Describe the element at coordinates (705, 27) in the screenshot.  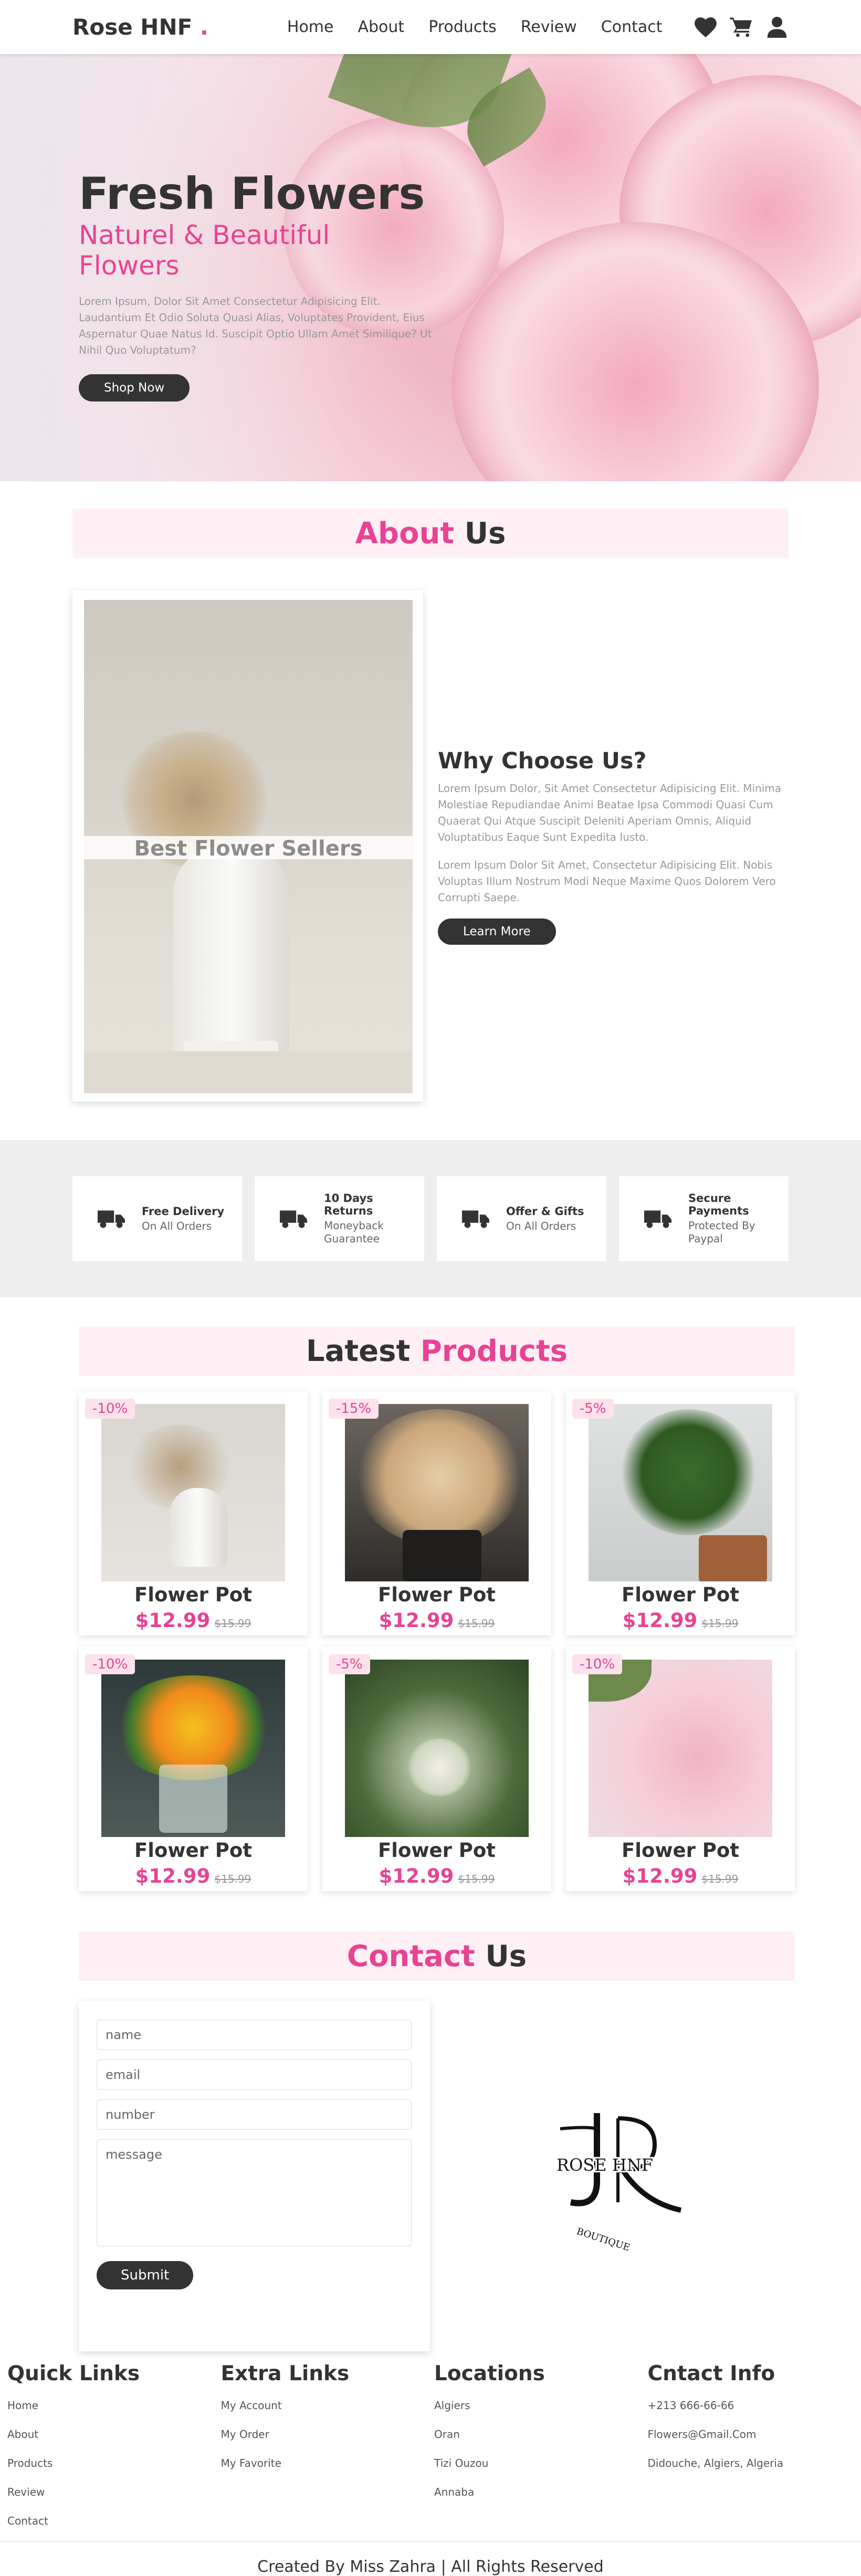
I see `heart-icon` at that location.